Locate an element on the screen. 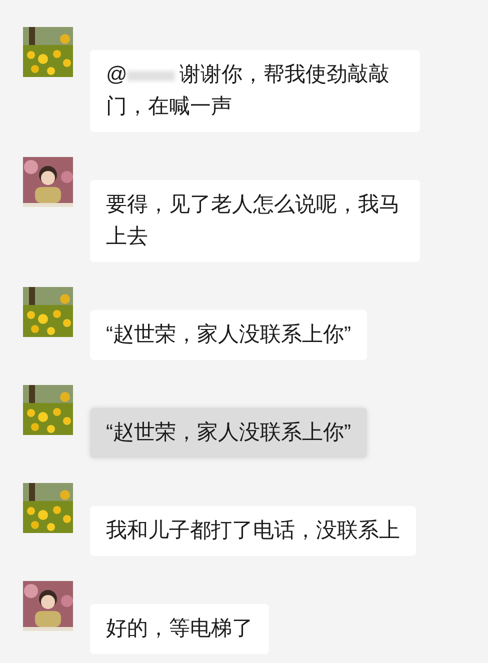 This screenshot has width=488, height=663. message-bubble: 我和儿子都打了电话，没联系上 is located at coordinates (253, 531).